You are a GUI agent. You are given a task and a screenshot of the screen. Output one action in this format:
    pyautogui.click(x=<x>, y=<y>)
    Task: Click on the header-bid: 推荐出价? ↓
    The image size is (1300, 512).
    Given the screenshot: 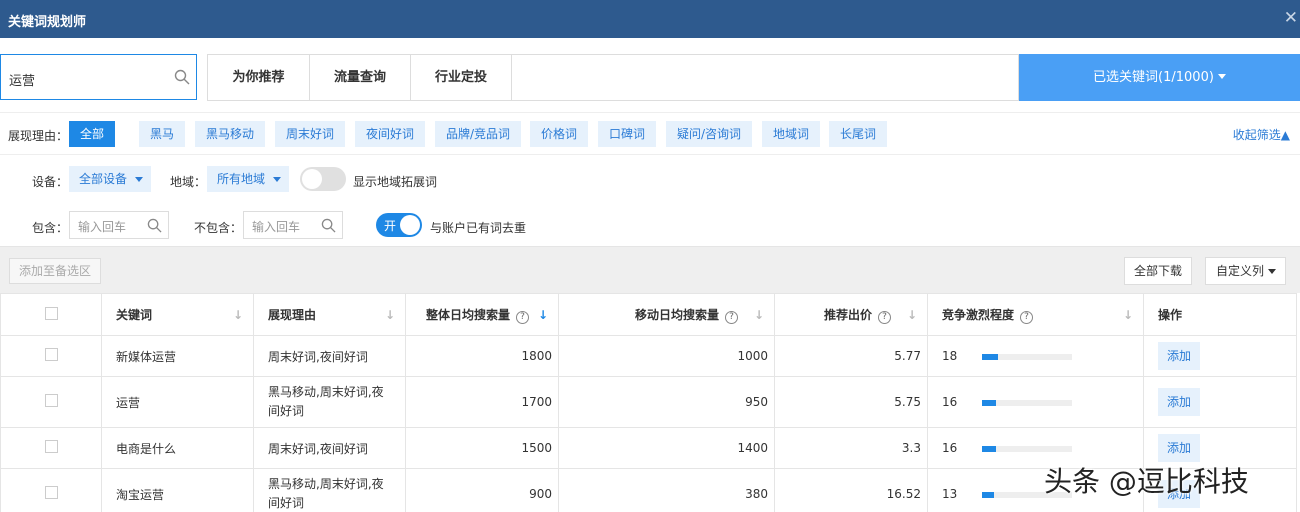 What is the action you would take?
    pyautogui.click(x=851, y=314)
    